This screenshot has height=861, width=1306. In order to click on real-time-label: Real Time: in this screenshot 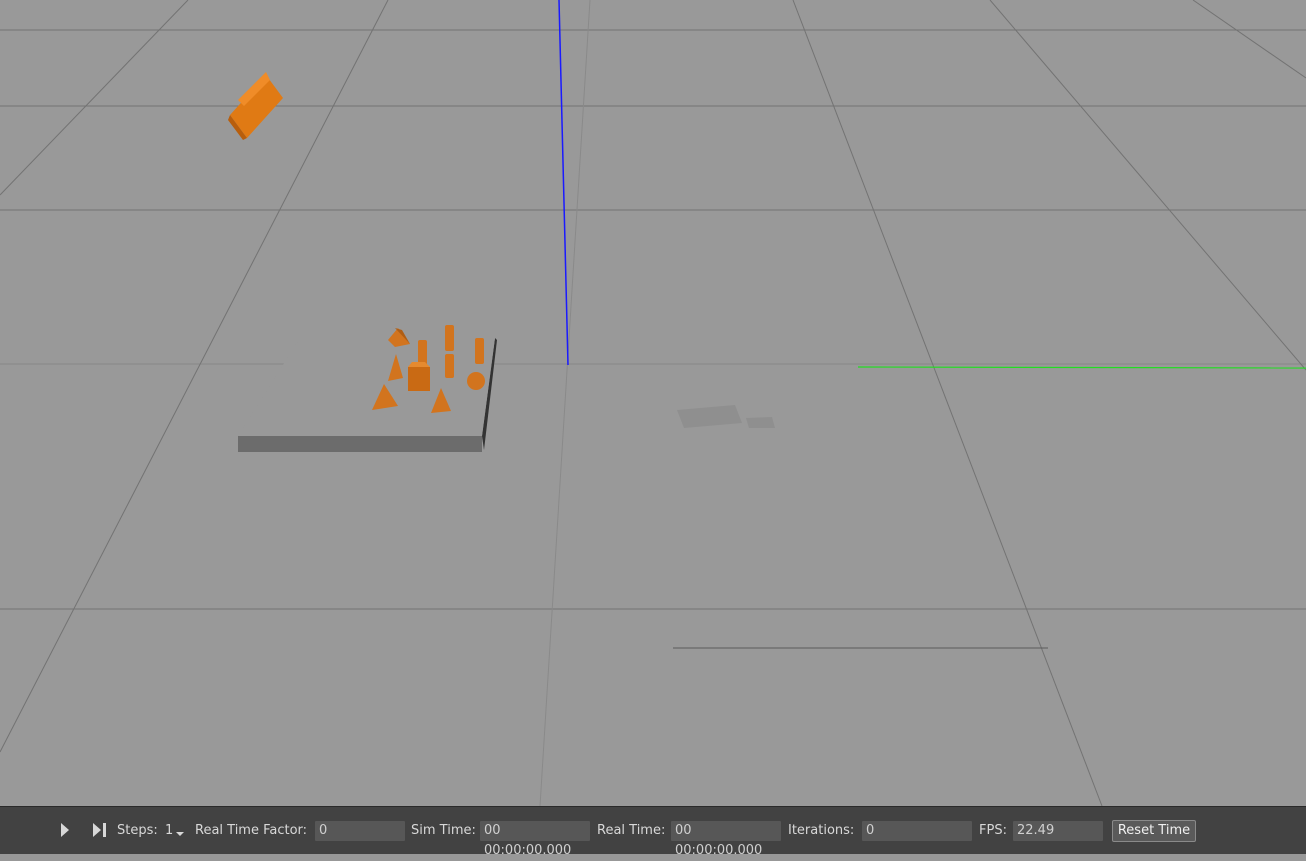, I will do `click(631, 830)`.